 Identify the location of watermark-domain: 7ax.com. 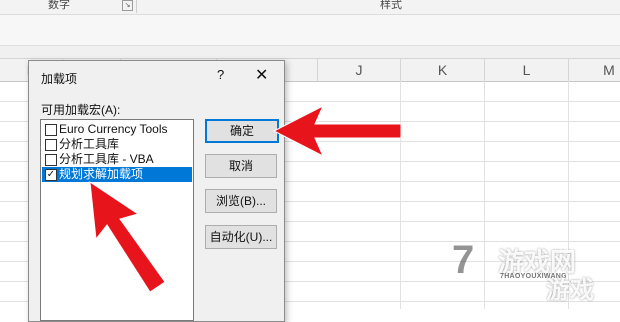
(577, 250).